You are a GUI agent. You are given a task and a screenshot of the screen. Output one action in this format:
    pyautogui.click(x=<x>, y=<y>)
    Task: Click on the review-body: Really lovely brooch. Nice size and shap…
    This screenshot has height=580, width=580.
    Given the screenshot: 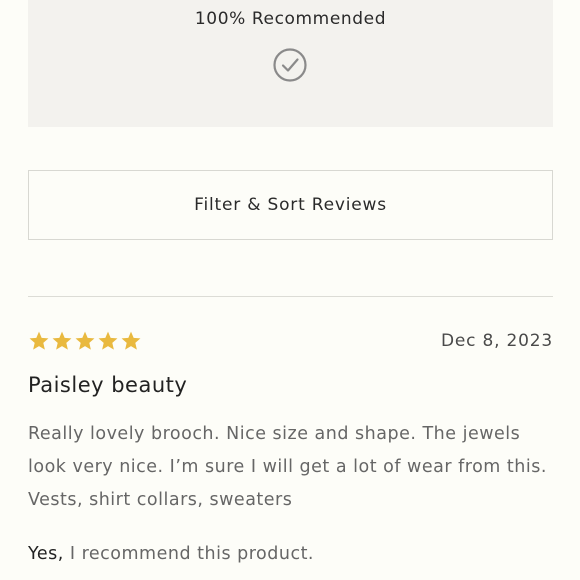 What is the action you would take?
    pyautogui.click(x=287, y=467)
    